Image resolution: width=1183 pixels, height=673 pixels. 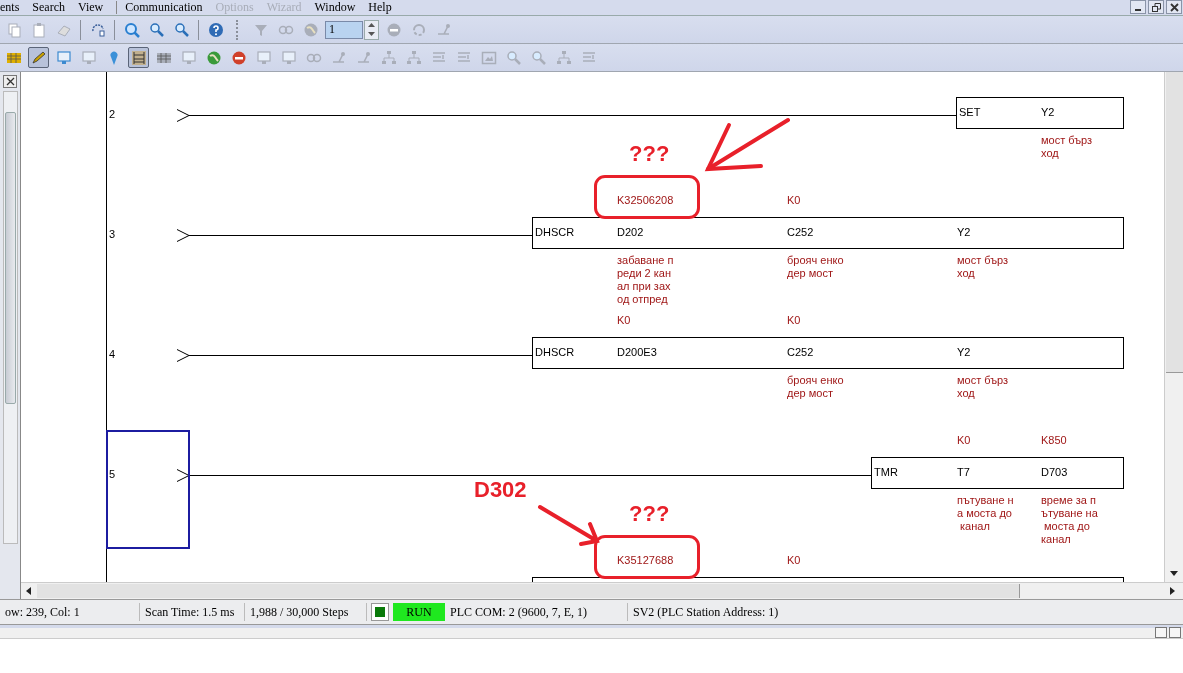 What do you see at coordinates (70, 612) in the screenshot?
I see `cursor-position: ow: 239, Col: 1` at bounding box center [70, 612].